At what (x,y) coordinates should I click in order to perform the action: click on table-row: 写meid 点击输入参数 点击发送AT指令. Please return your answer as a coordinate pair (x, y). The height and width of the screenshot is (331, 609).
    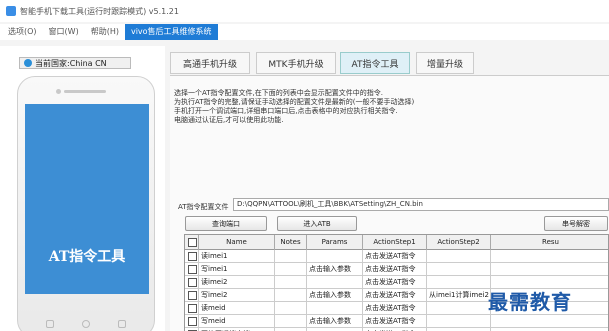
    Looking at the image, I should click on (396, 321).